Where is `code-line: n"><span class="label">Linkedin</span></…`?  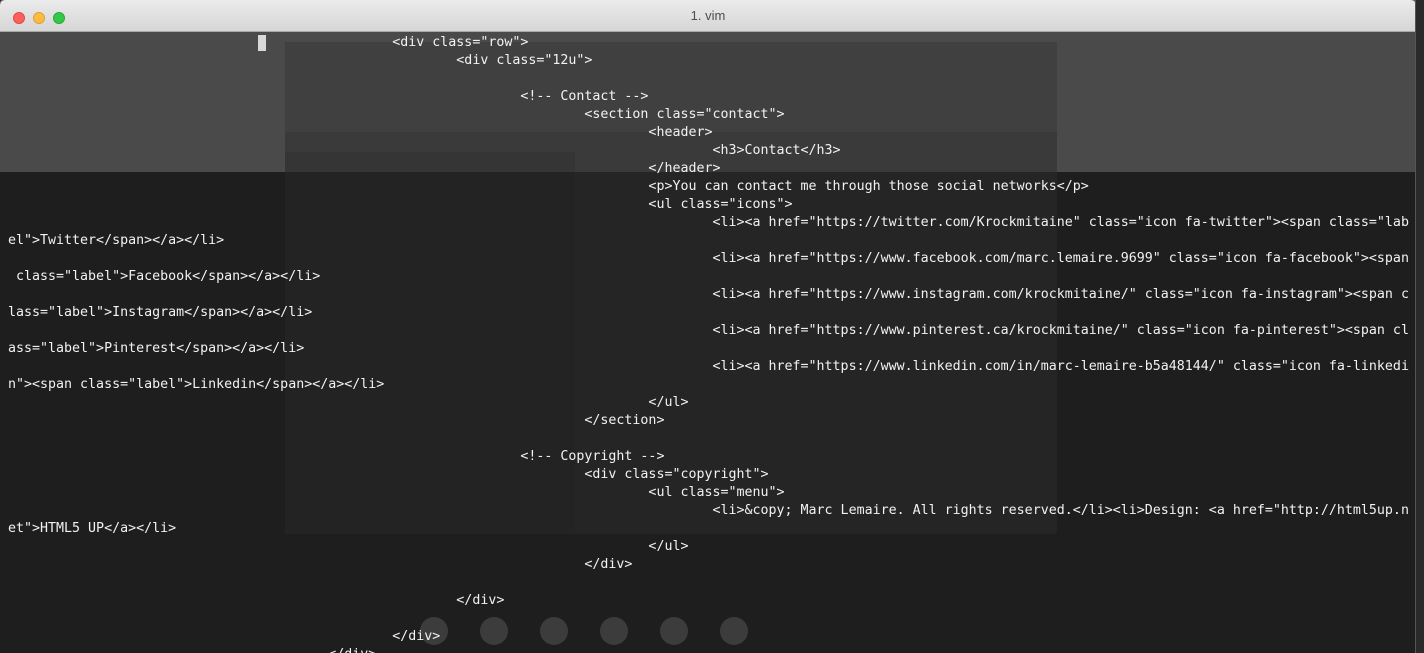
code-line: n"><span class="label">Linkedin</span></… is located at coordinates (196, 384).